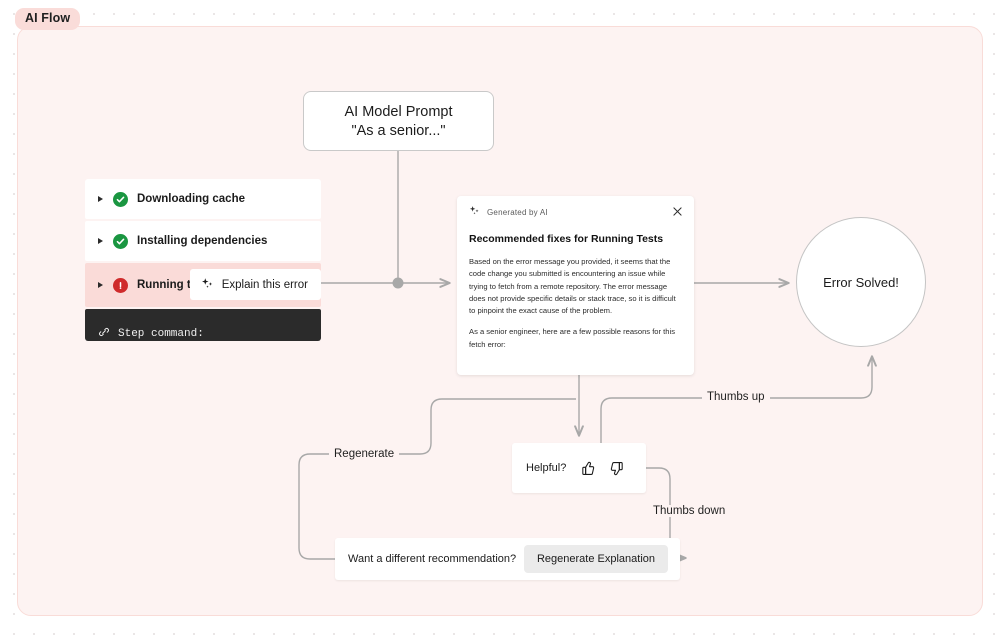 The width and height of the screenshot is (1000, 642). I want to click on step-row-running-tests: Running tests Explain this error, so click(203, 285).